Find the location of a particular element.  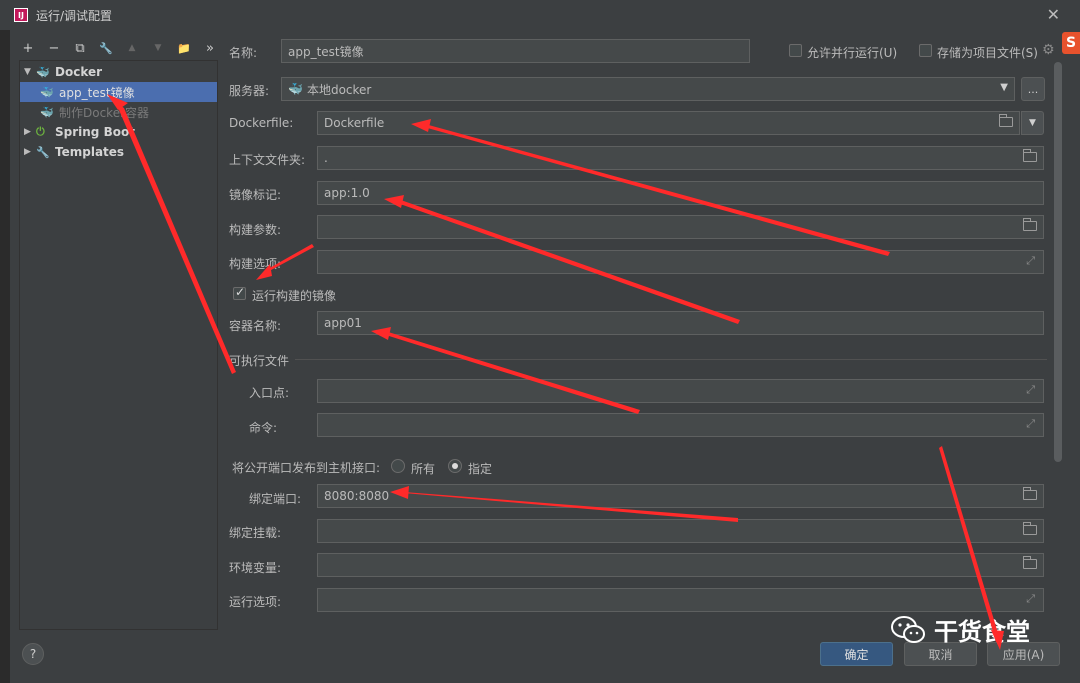

executable-section-title: 可执行文件 is located at coordinates (259, 361).